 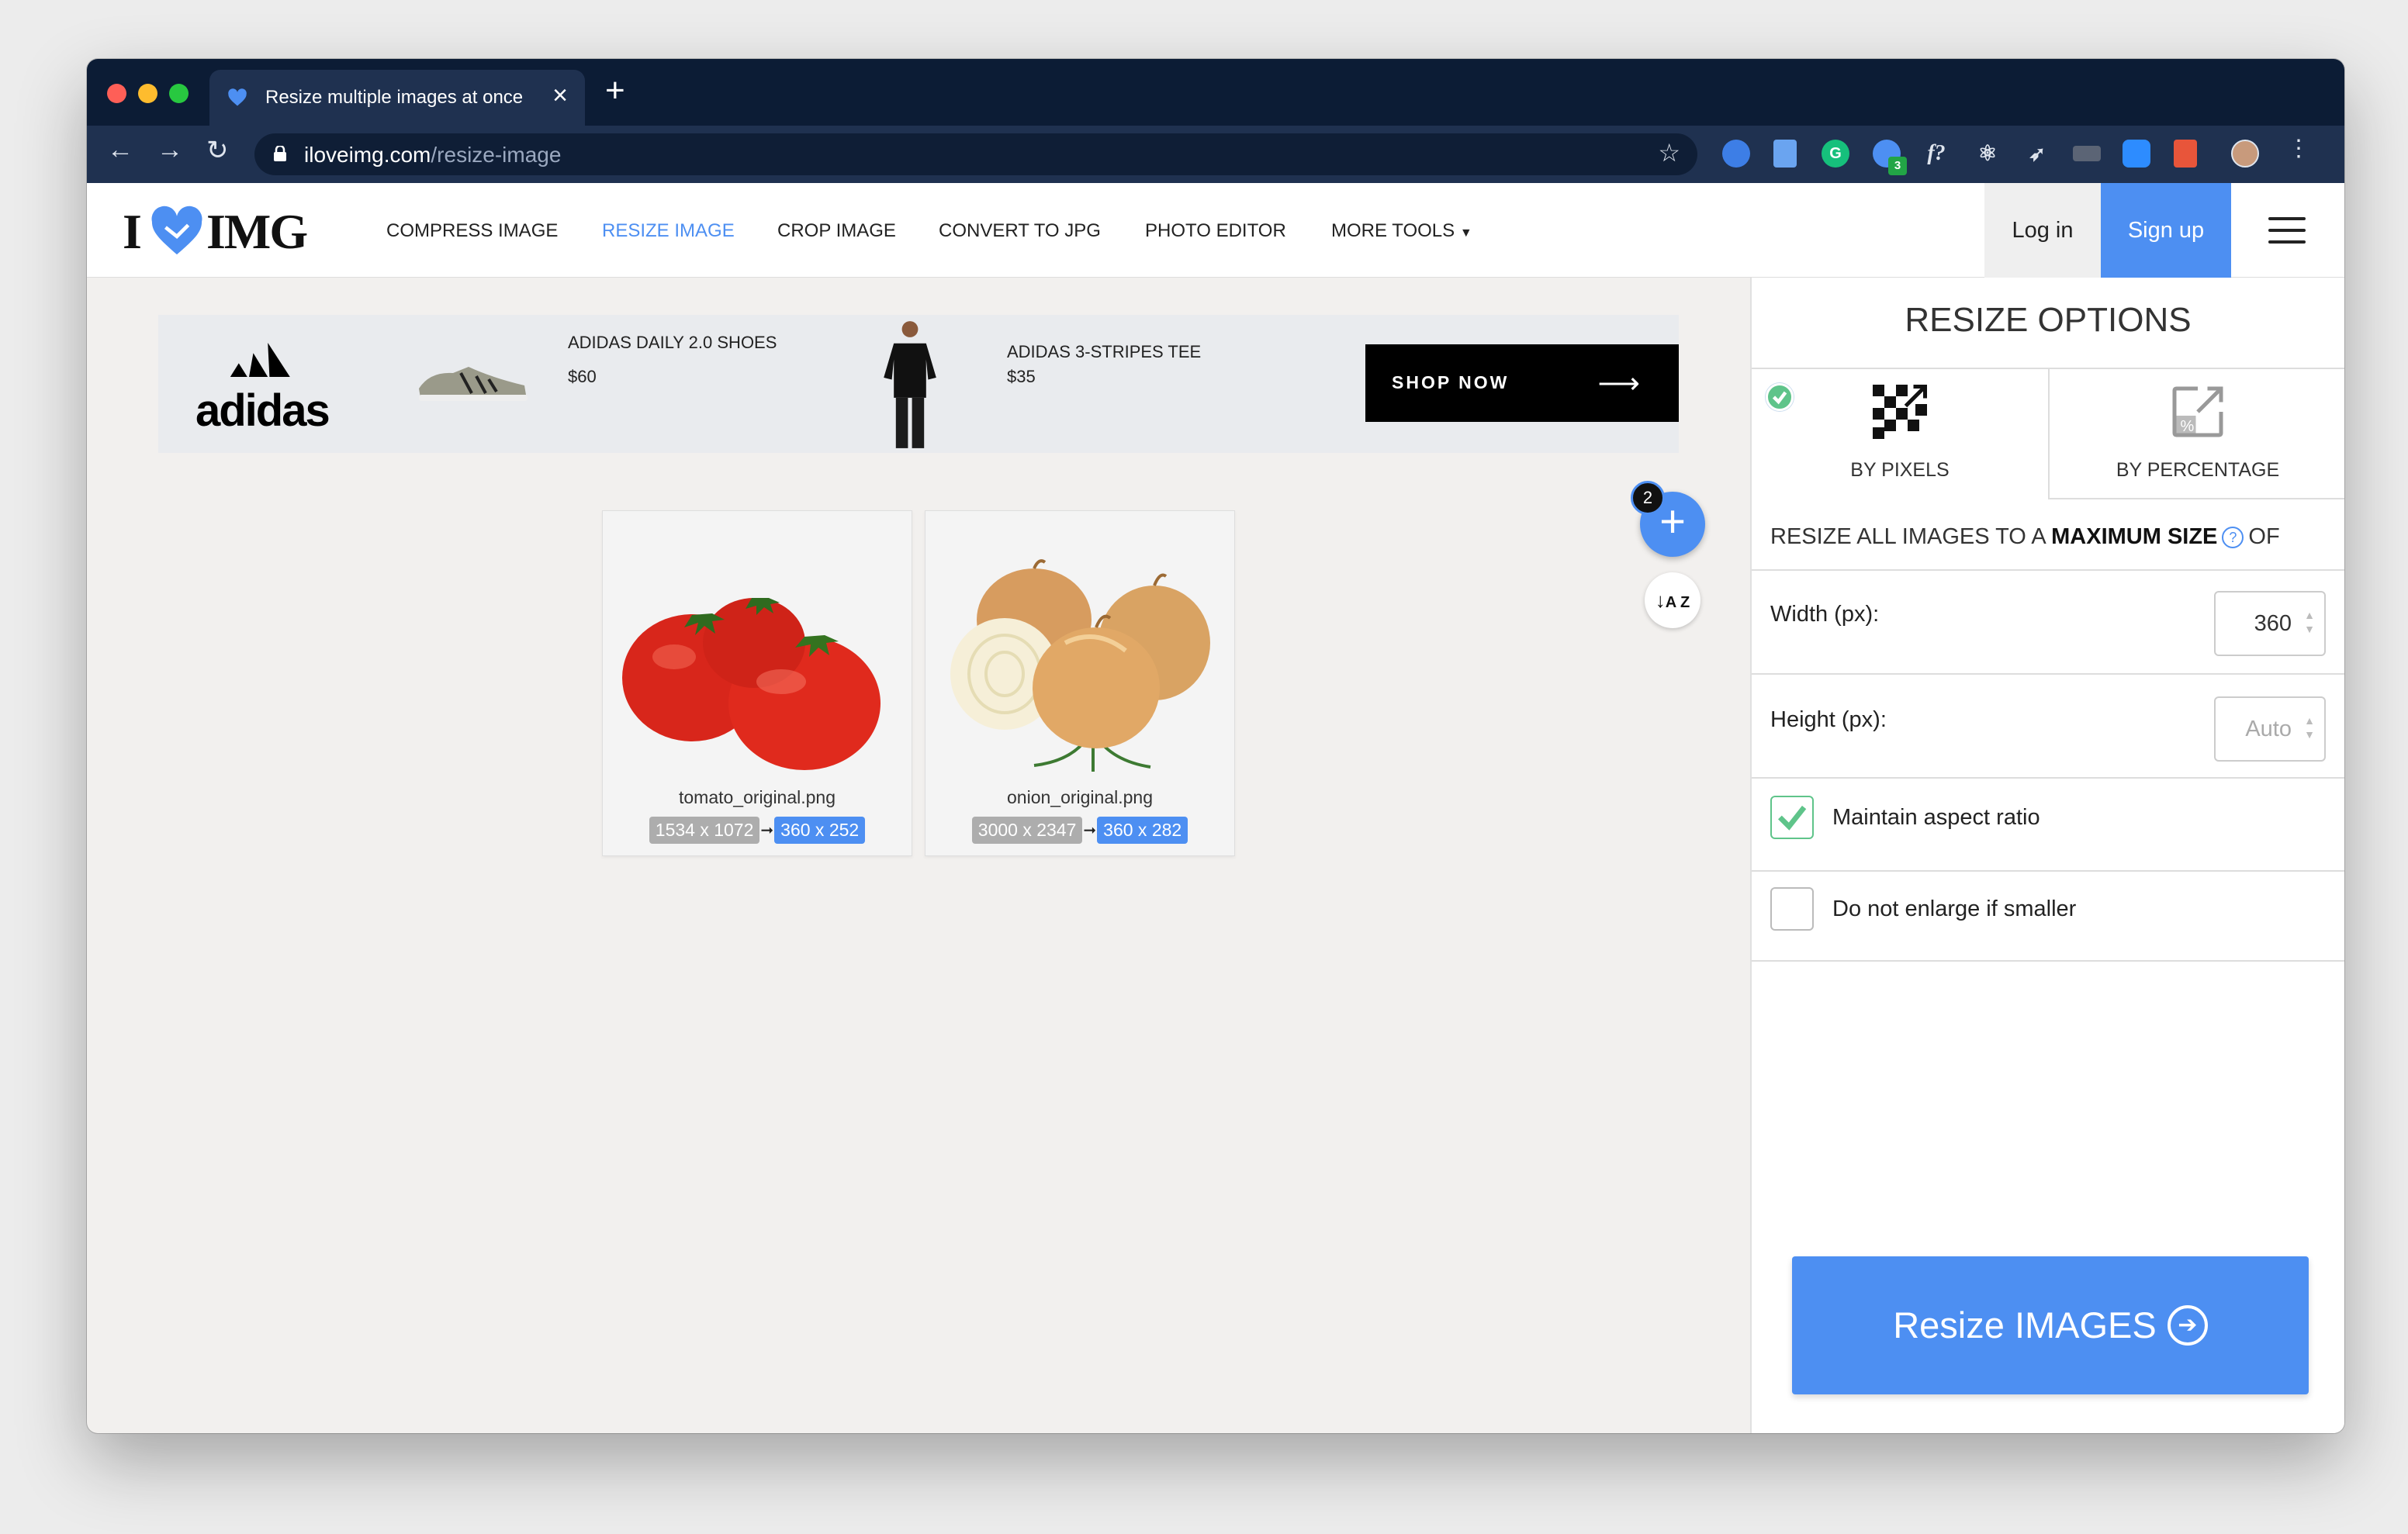 I want to click on file-name: onion_original.png, so click(x=1080, y=797).